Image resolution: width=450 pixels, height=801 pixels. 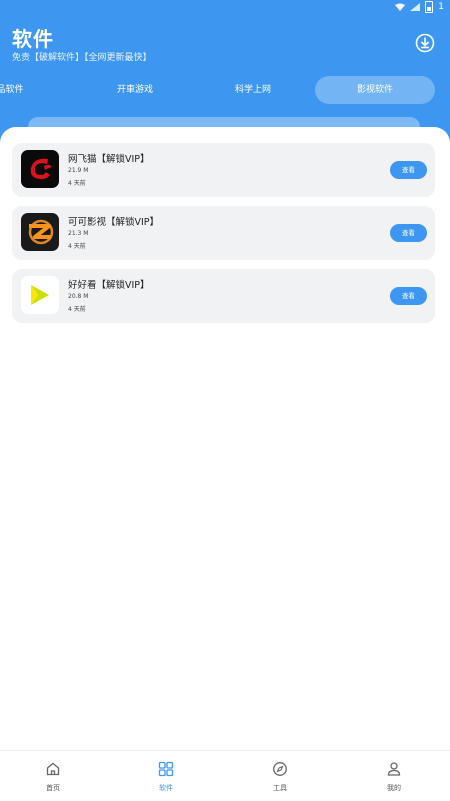 I want to click on wifi-icon, so click(x=400, y=7).